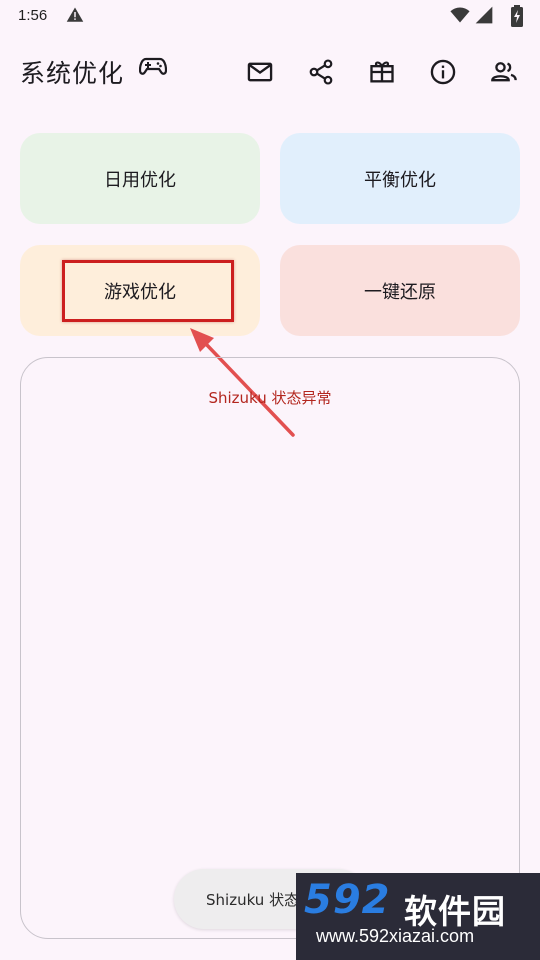  I want to click on daily-optimize-button: 日用优化, so click(140, 178).